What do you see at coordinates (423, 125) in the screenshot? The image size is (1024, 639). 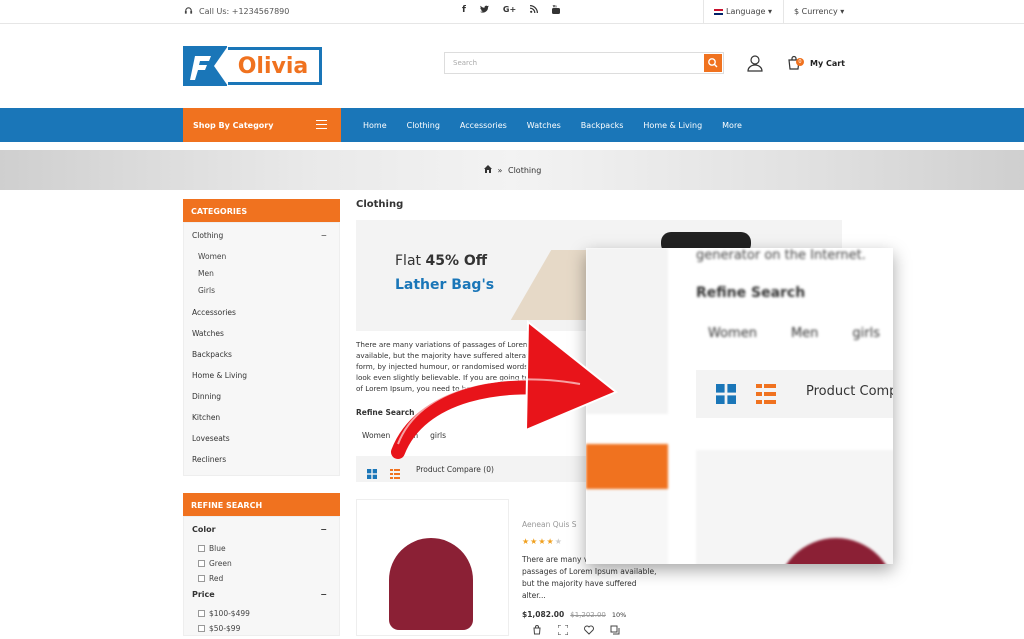 I see `nav-item-clothing: Clothing` at bounding box center [423, 125].